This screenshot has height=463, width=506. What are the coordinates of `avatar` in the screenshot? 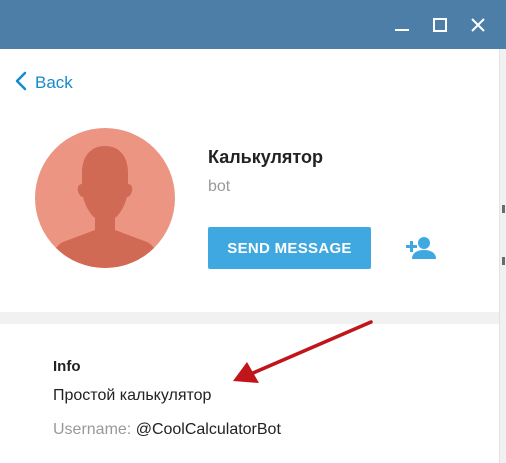 It's located at (105, 198).